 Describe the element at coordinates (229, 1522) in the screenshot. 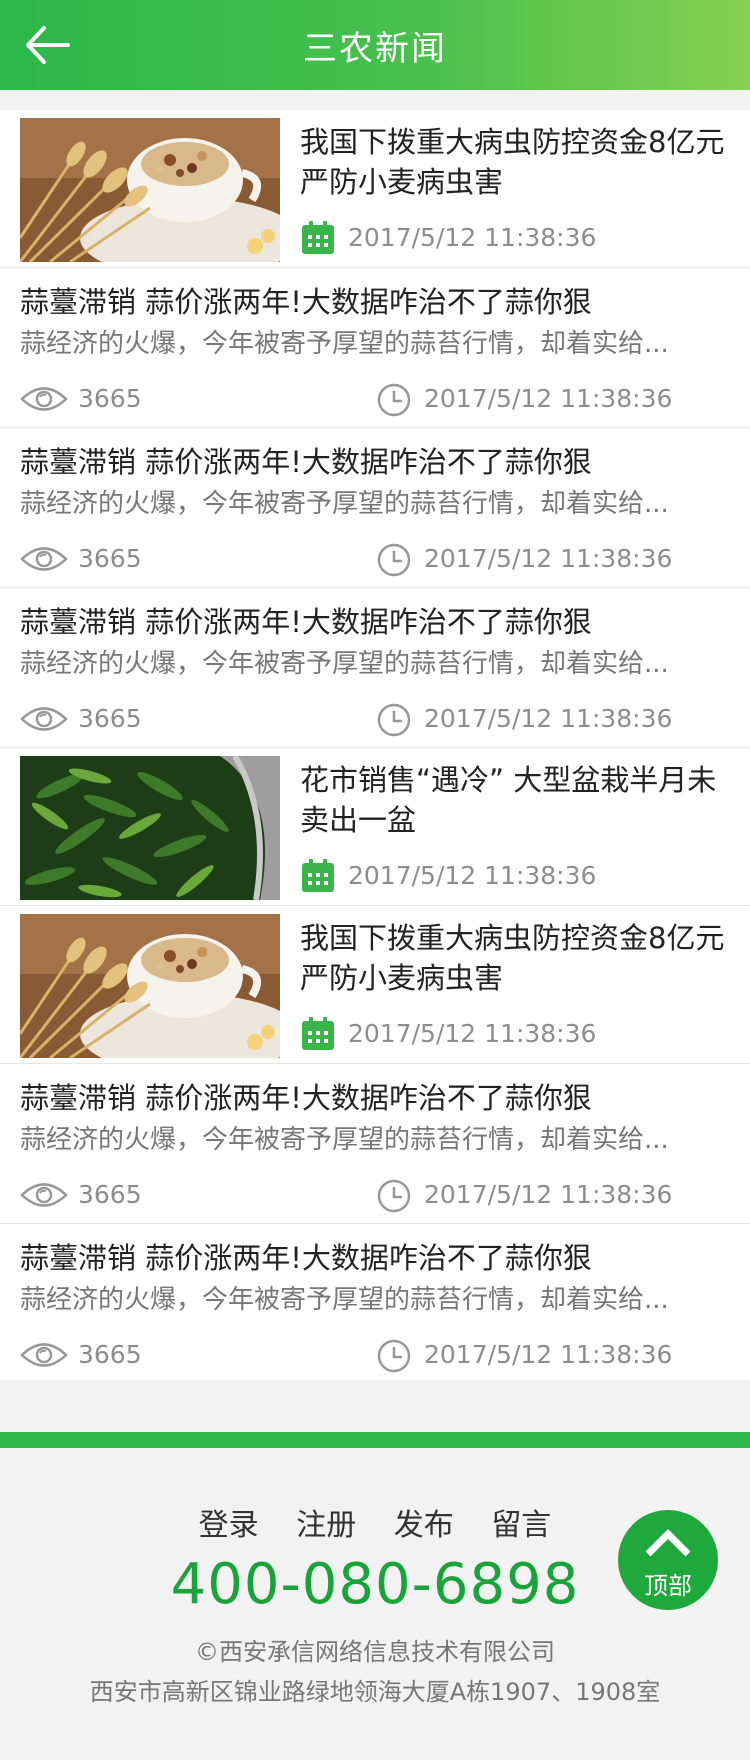

I see `login-link: 登录` at that location.